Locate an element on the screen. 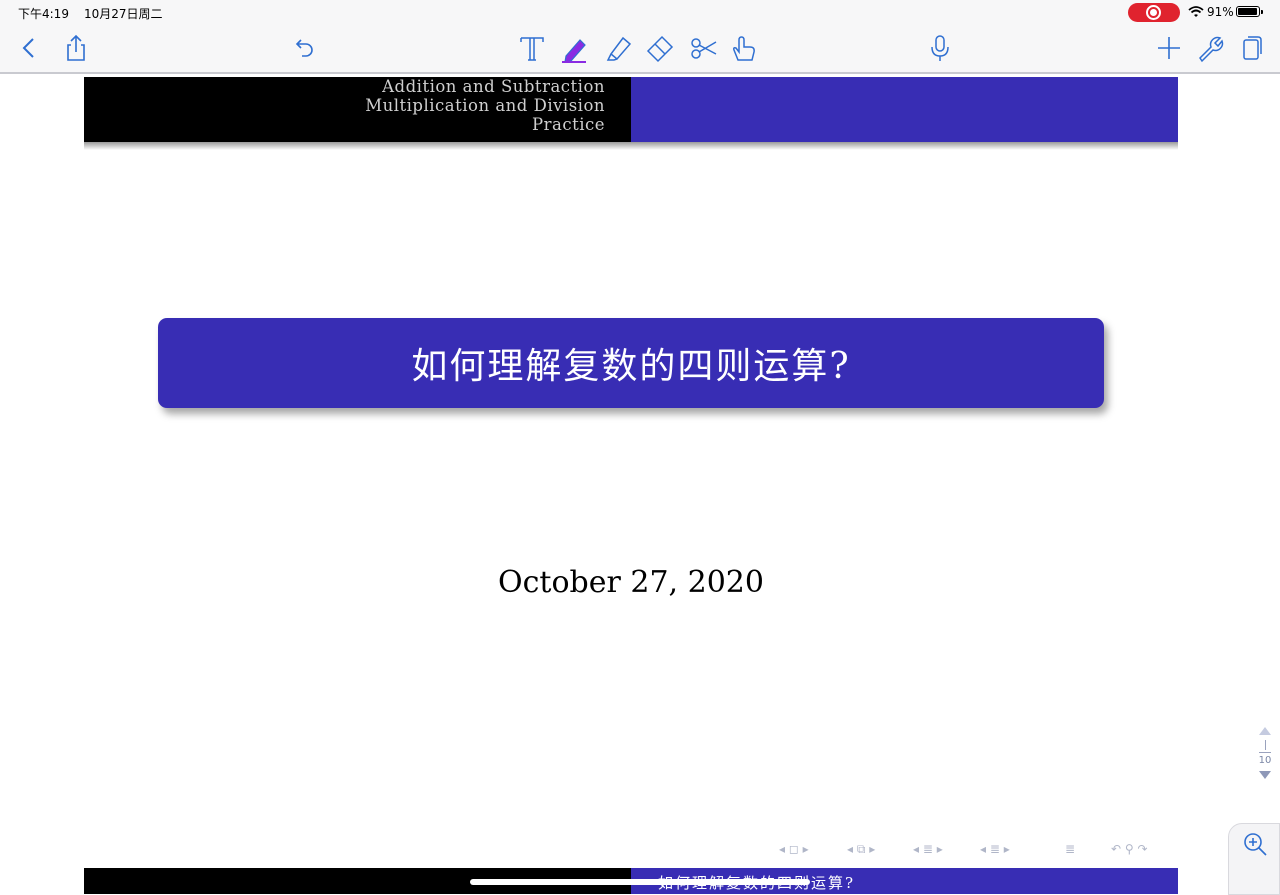 Image resolution: width=1280 pixels, height=895 pixels. zoom-button is located at coordinates (1254, 859).